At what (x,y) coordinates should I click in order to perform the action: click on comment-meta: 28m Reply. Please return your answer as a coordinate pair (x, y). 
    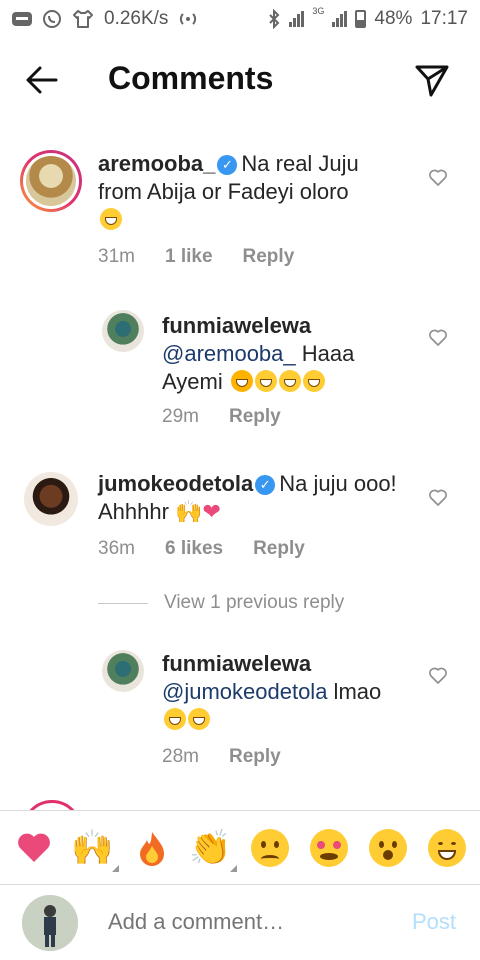
    Looking at the image, I should click on (221, 757).